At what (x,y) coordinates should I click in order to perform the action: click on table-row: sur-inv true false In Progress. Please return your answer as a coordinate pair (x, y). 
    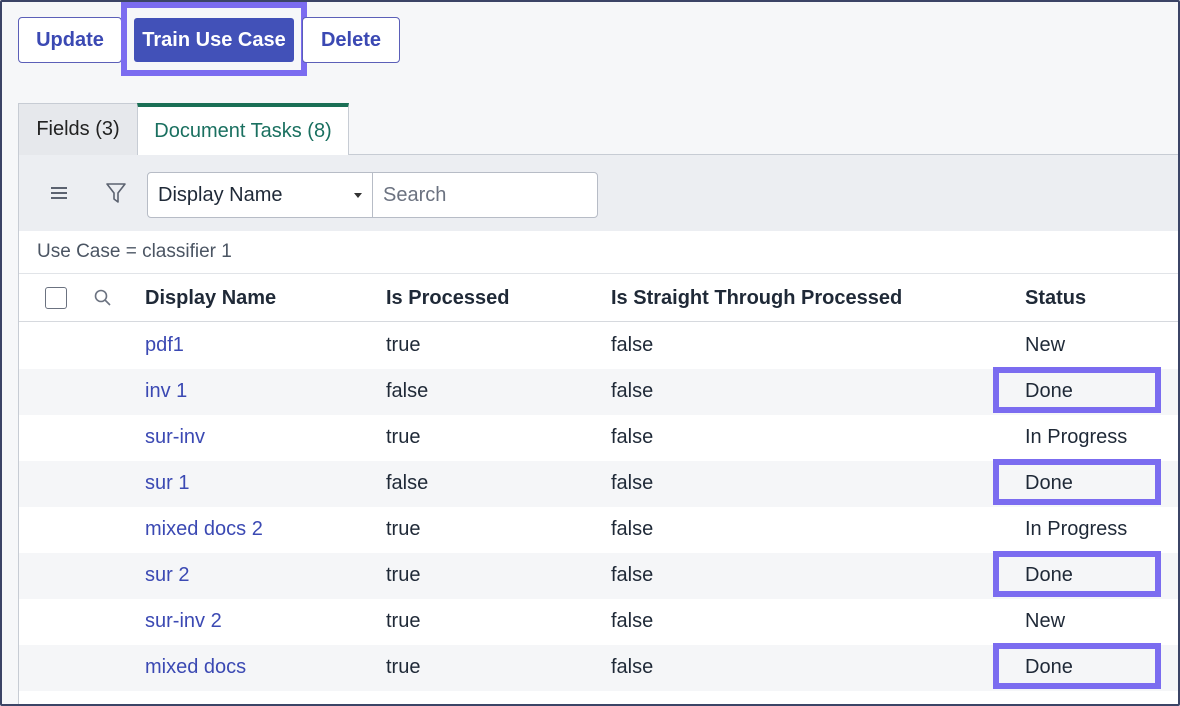
    Looking at the image, I should click on (598, 438).